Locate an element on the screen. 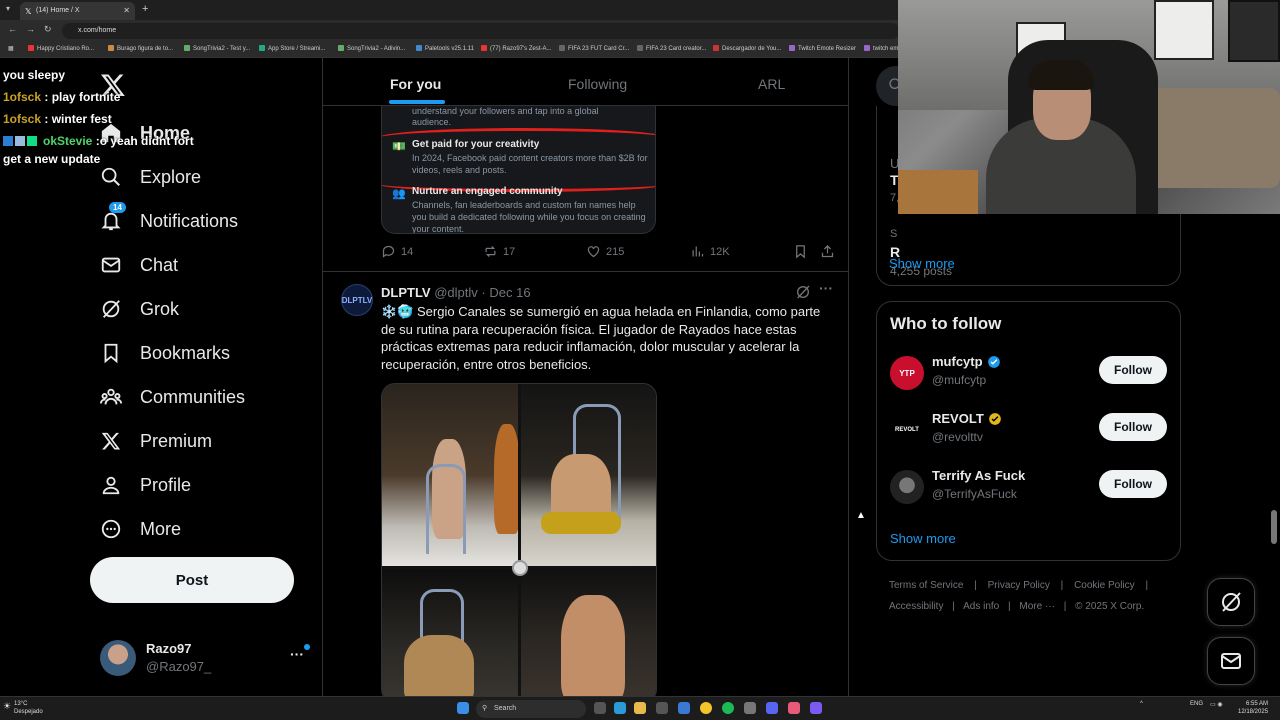 The width and height of the screenshot is (1280, 720). new-tab-icon: + is located at coordinates (145, 9).